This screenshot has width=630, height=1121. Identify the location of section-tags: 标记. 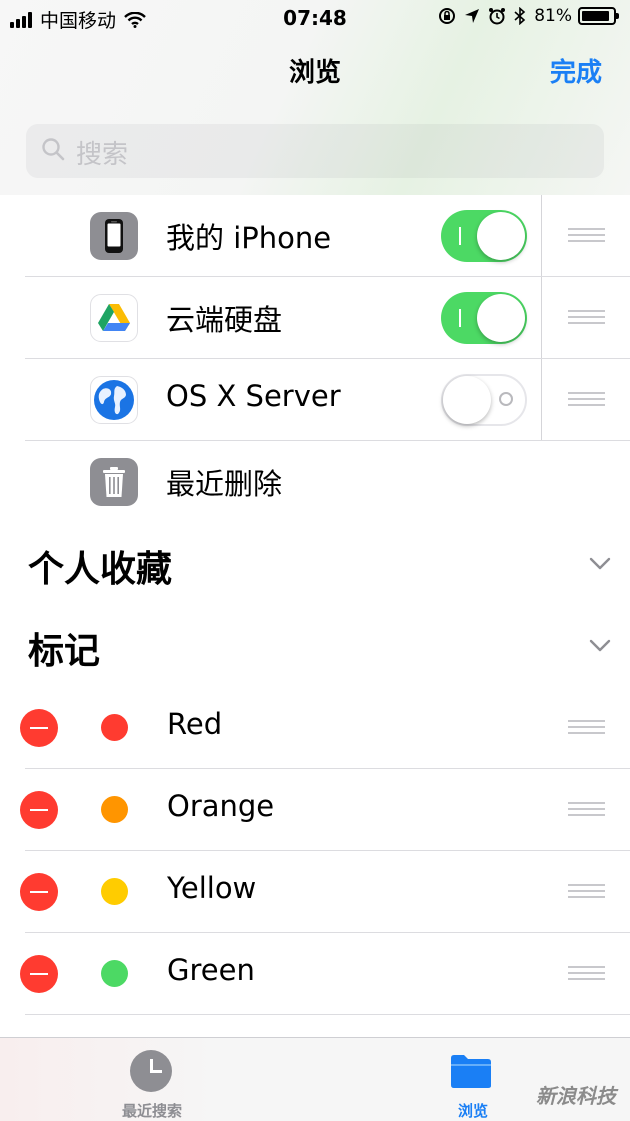
(64, 648).